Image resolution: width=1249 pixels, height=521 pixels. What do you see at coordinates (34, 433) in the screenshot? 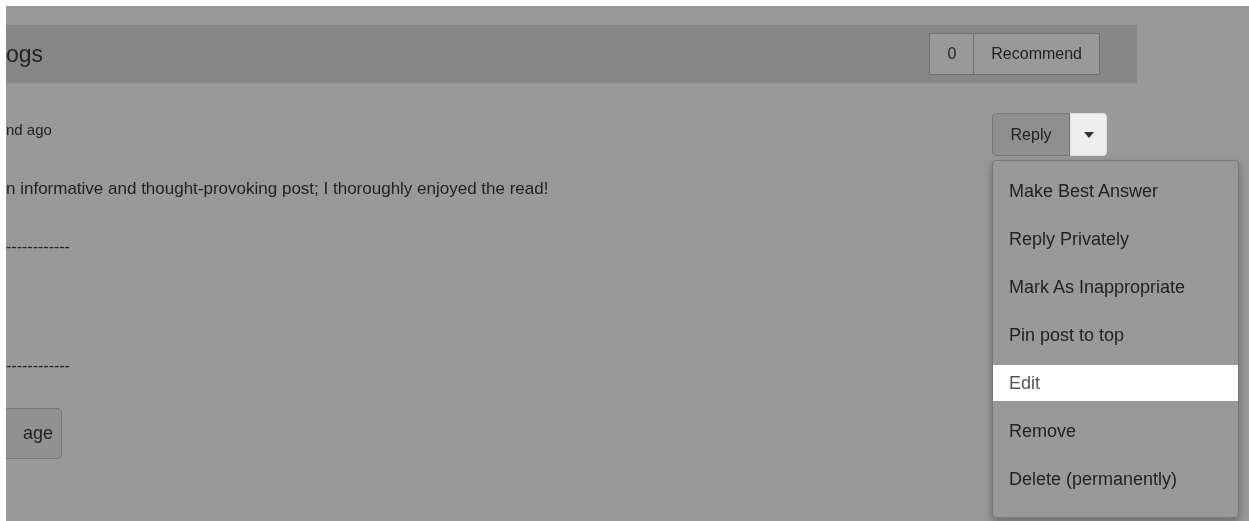
I see `message-button: age` at bounding box center [34, 433].